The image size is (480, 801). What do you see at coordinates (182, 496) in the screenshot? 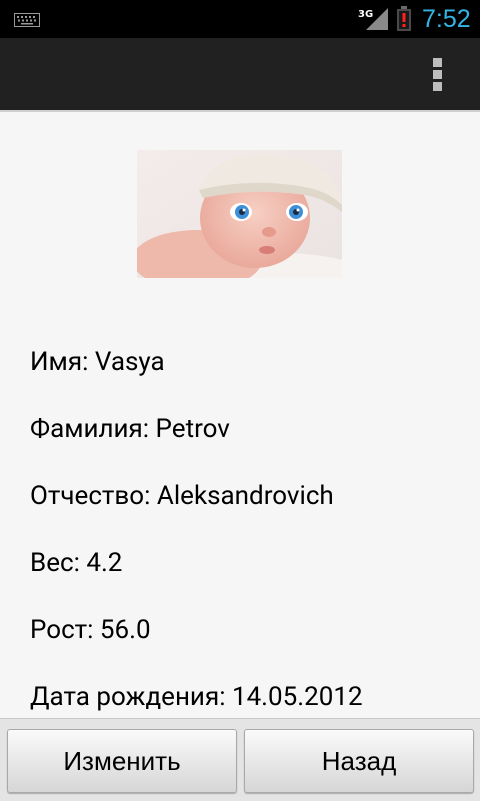
I see `patronymic-text: Отчество: Aleksandrovich` at bounding box center [182, 496].